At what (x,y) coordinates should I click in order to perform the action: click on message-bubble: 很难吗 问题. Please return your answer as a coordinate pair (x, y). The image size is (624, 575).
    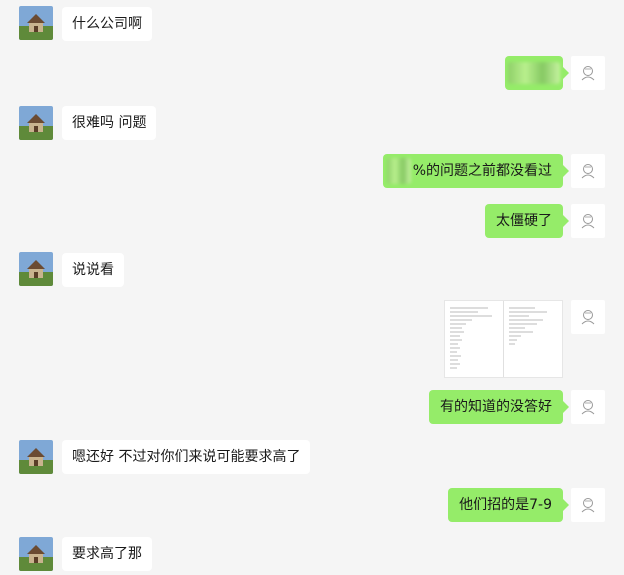
    Looking at the image, I should click on (109, 123).